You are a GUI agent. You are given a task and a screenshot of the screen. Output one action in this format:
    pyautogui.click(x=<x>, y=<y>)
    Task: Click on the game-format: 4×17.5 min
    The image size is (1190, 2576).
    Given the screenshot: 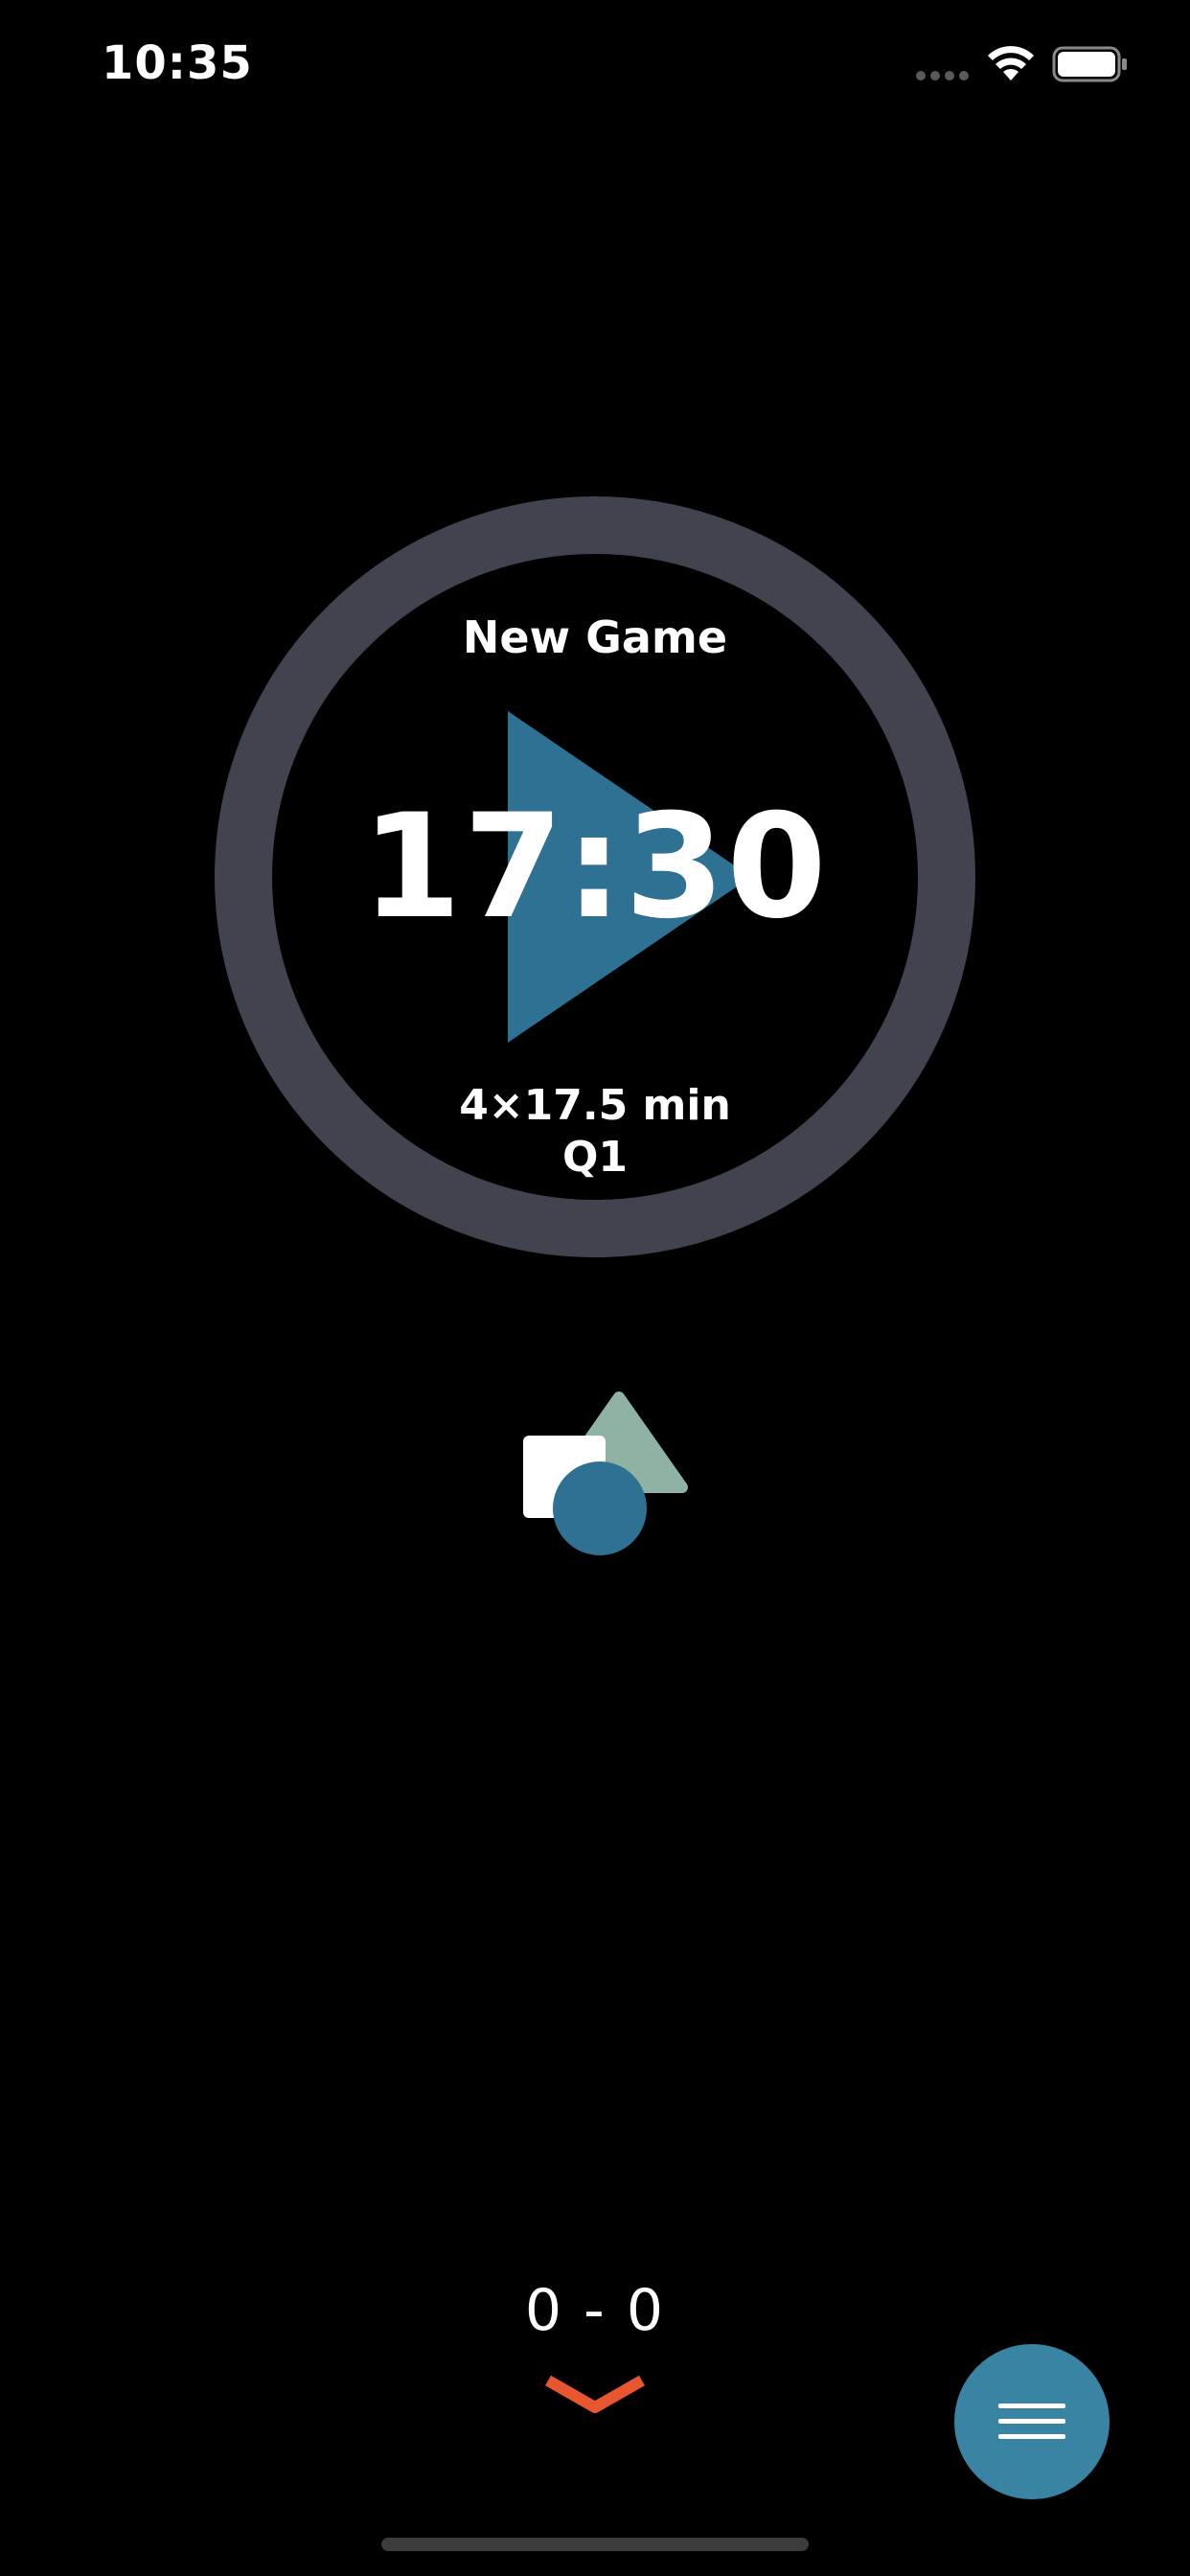 What is the action you would take?
    pyautogui.click(x=595, y=1105)
    